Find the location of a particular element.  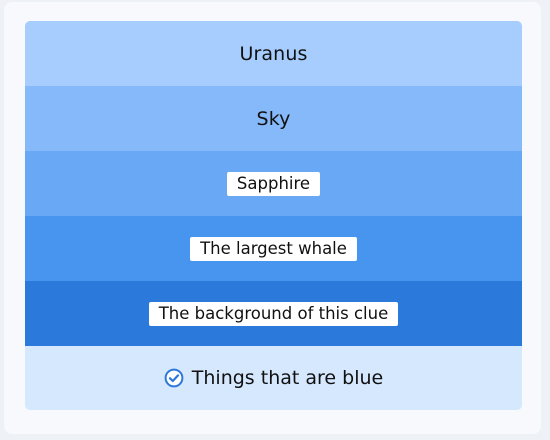

clue-row-3: Sapphire is located at coordinates (273, 183).